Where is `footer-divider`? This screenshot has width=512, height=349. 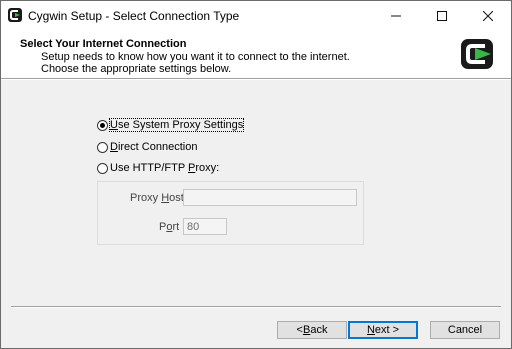 footer-divider is located at coordinates (256, 307).